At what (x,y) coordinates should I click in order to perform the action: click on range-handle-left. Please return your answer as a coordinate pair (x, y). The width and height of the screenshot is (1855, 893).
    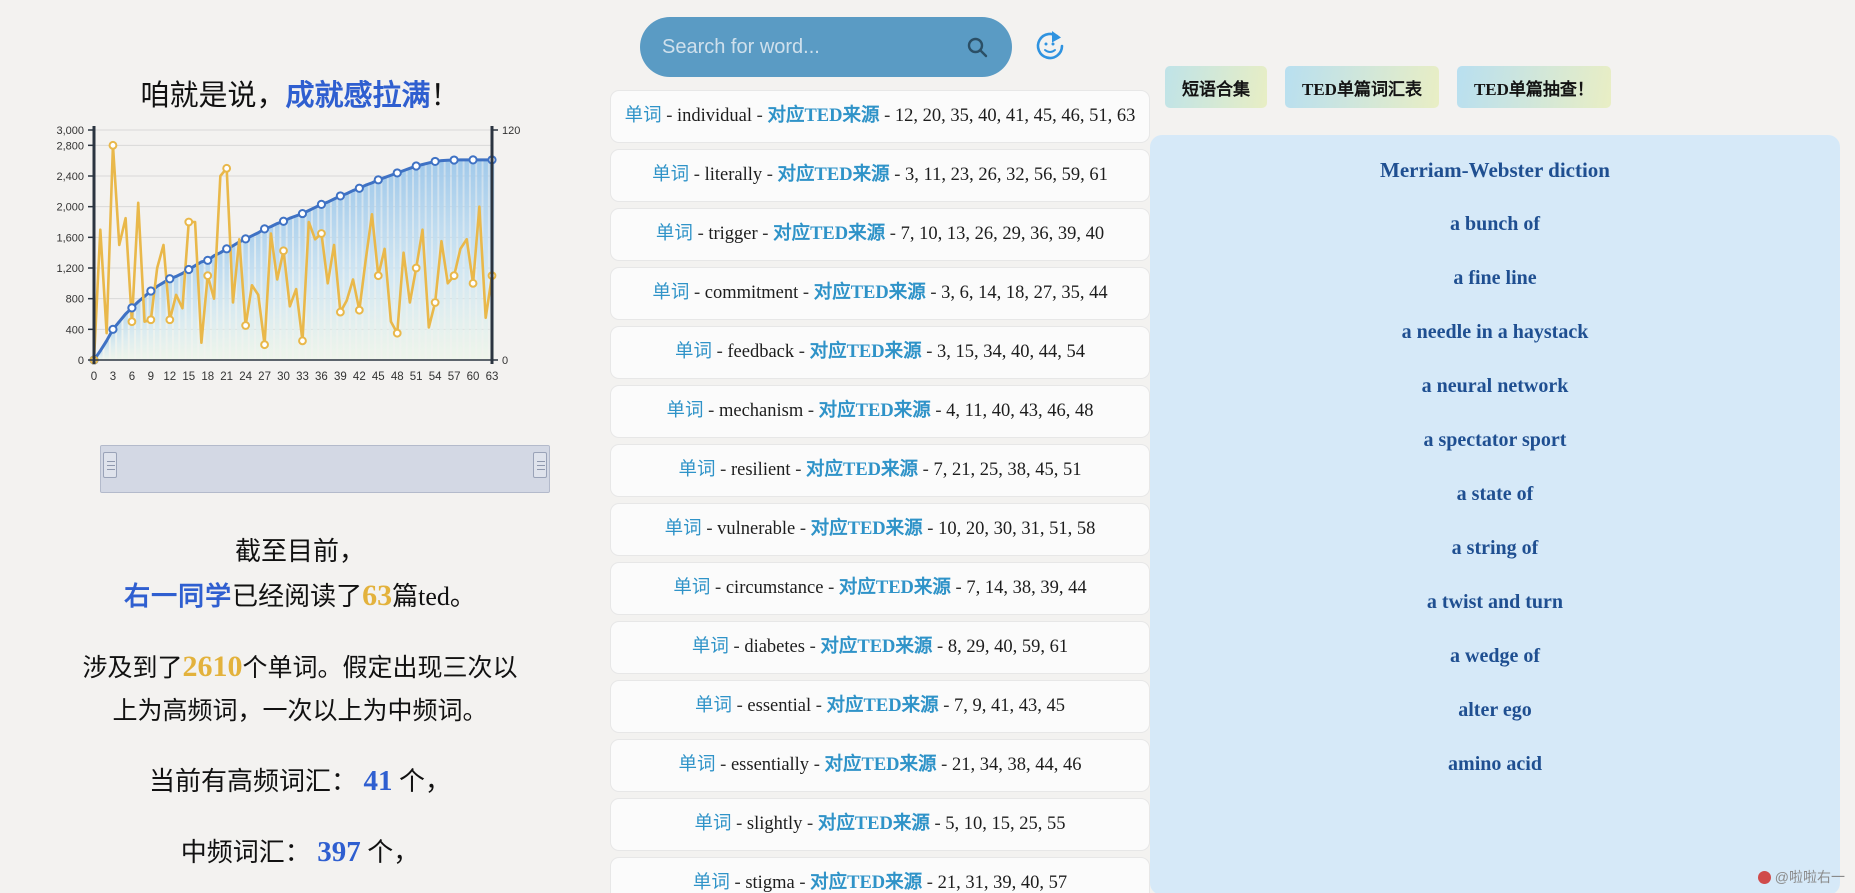
    Looking at the image, I should click on (110, 465).